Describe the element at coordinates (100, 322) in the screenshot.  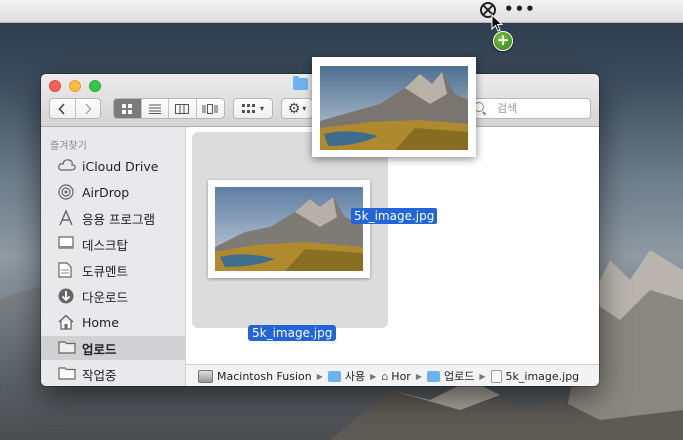
I see `sidebar-item-label: Home` at that location.